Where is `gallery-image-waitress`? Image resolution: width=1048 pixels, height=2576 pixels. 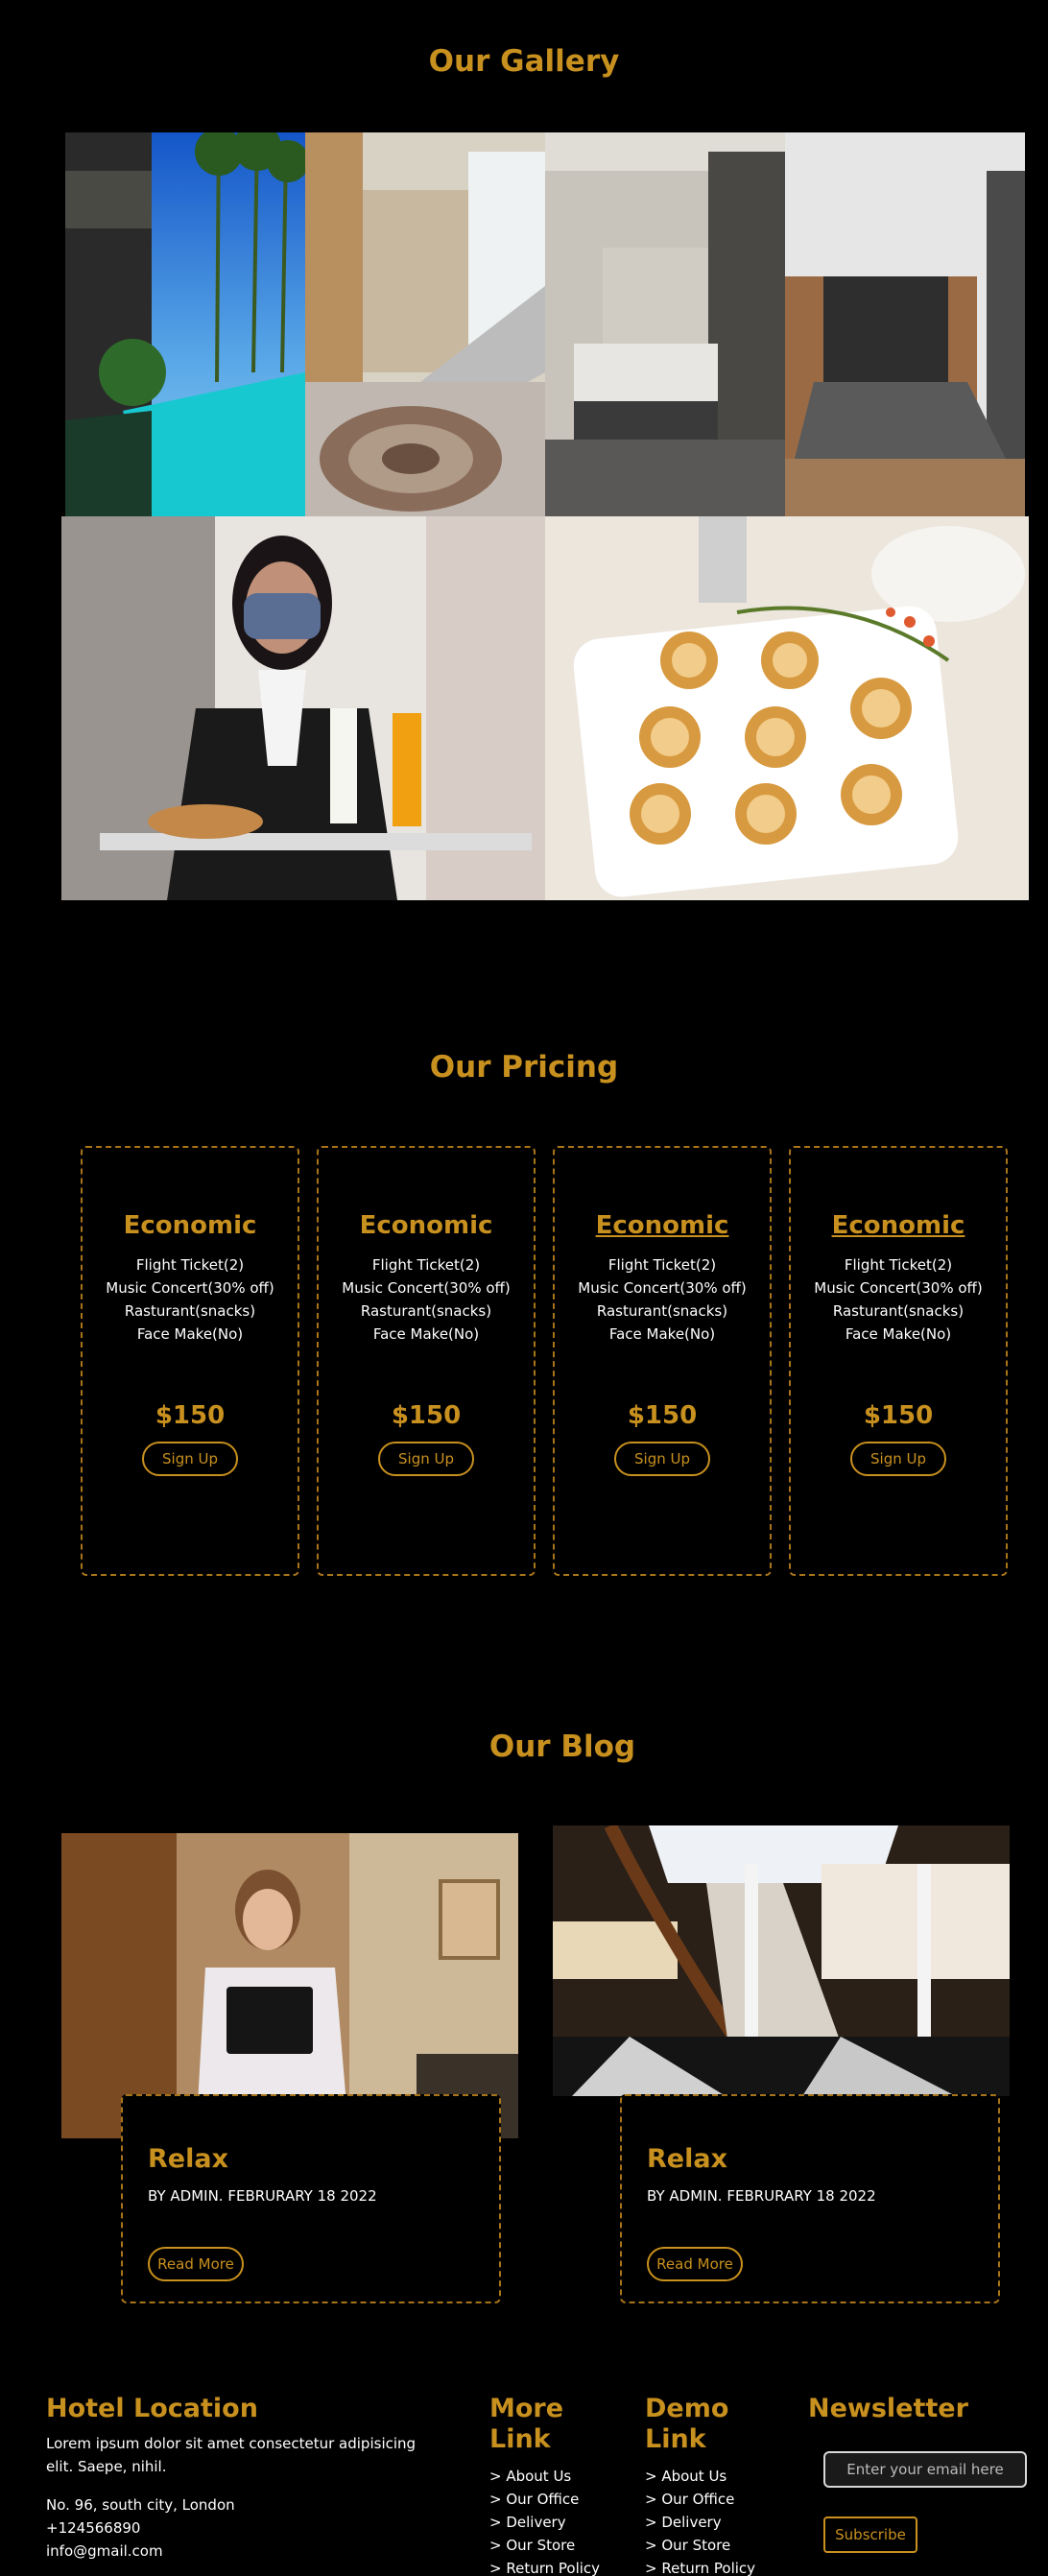
gallery-image-waitress is located at coordinates (303, 708).